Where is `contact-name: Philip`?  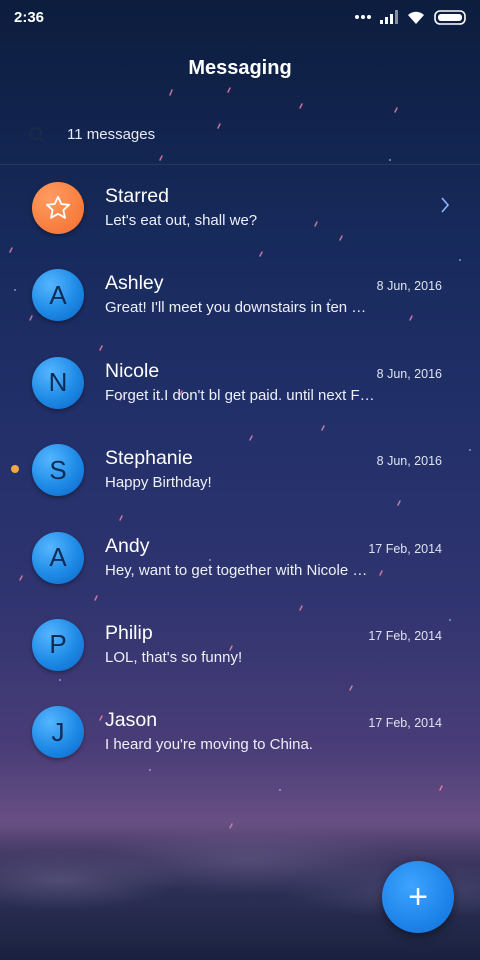 contact-name: Philip is located at coordinates (129, 632).